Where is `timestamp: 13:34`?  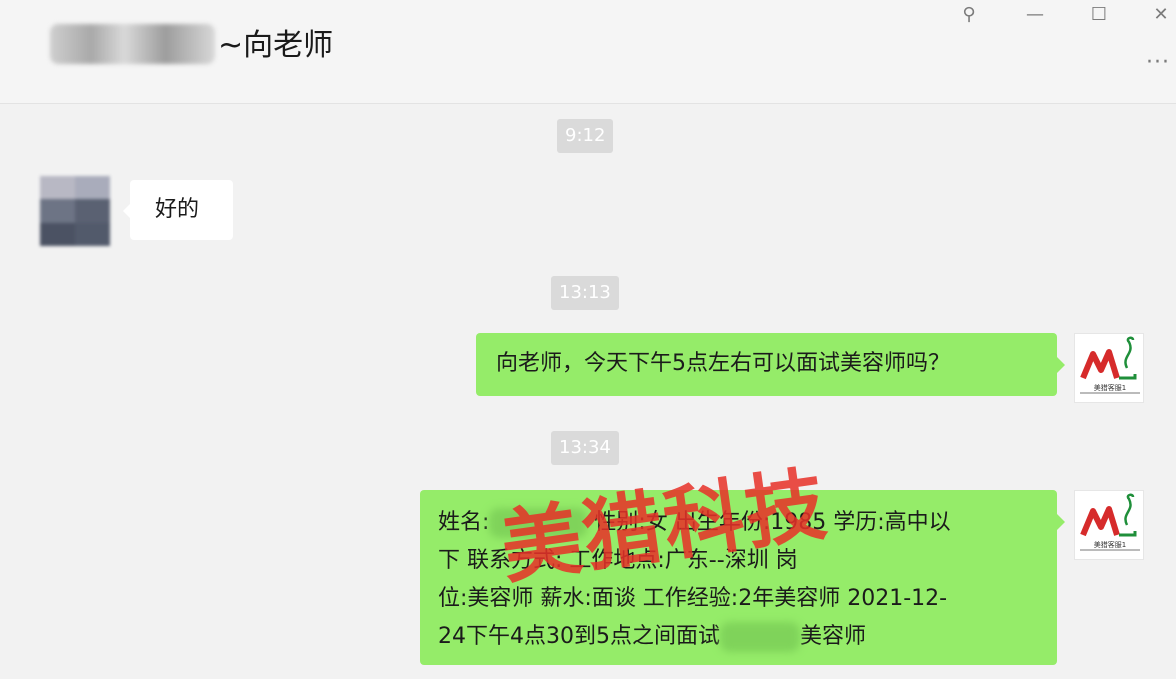 timestamp: 13:34 is located at coordinates (585, 448).